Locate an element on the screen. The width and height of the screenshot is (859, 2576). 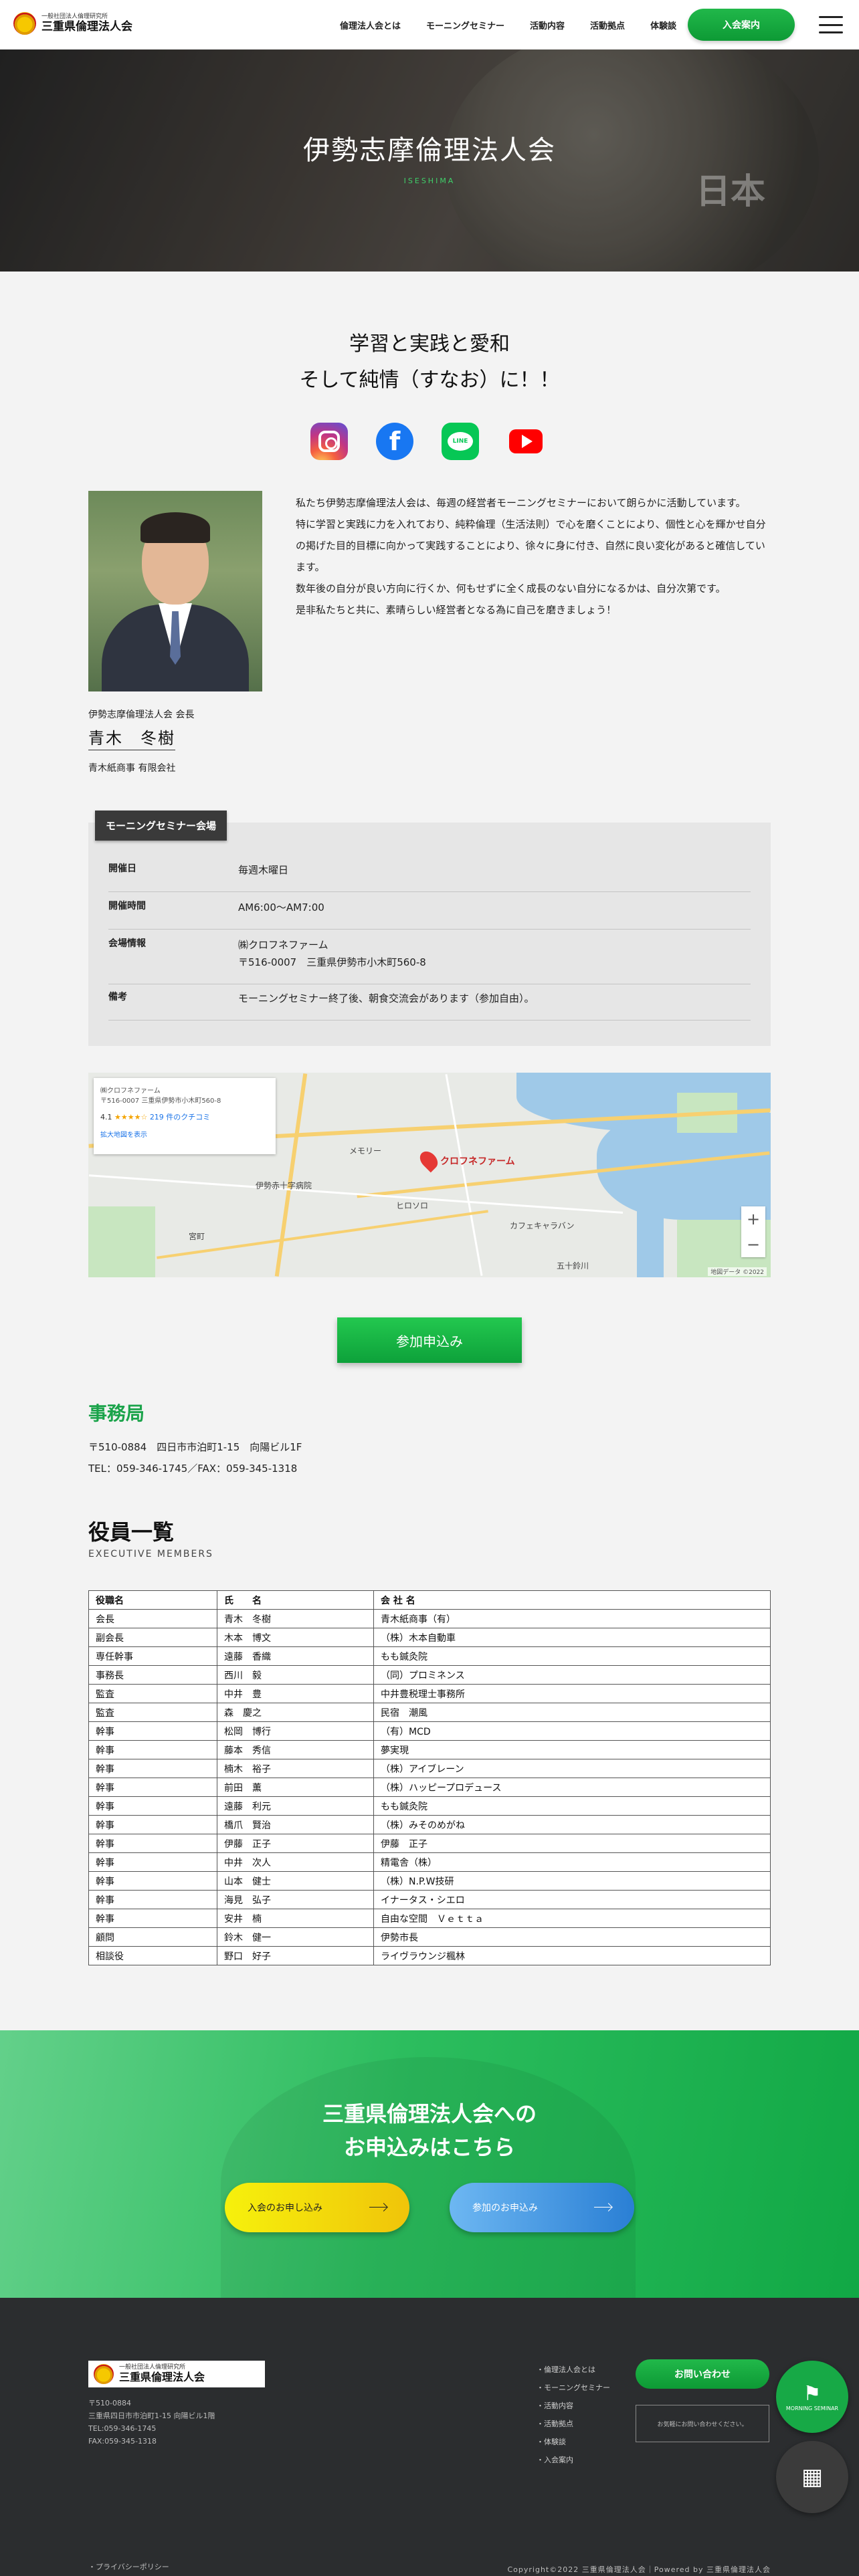
cell-name: 遠藤 利元 is located at coordinates (296, 1806).